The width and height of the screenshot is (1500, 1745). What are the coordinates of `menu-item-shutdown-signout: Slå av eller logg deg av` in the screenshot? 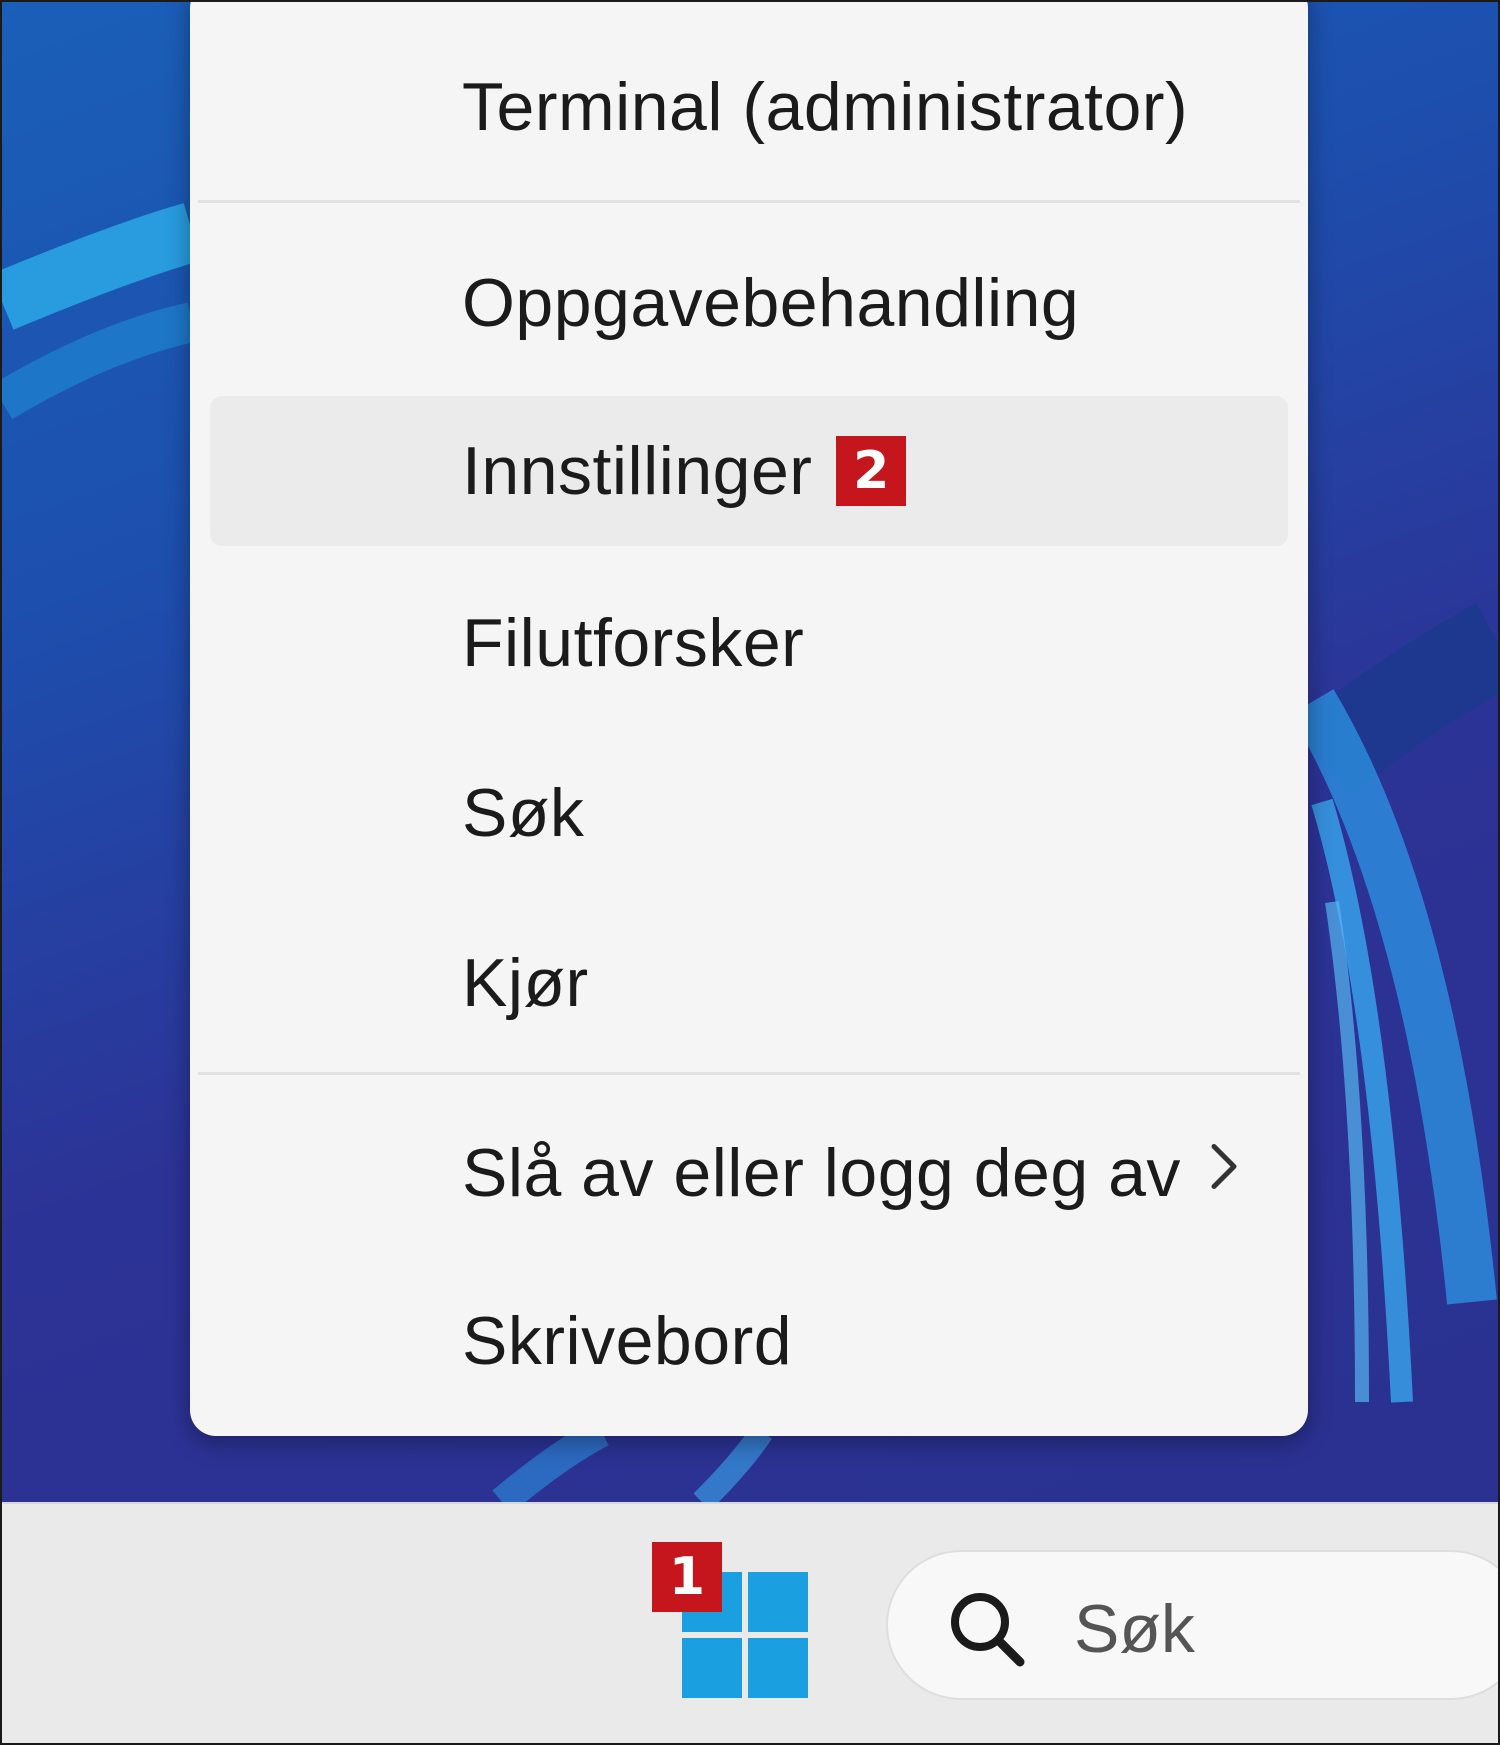 It's located at (749, 1173).